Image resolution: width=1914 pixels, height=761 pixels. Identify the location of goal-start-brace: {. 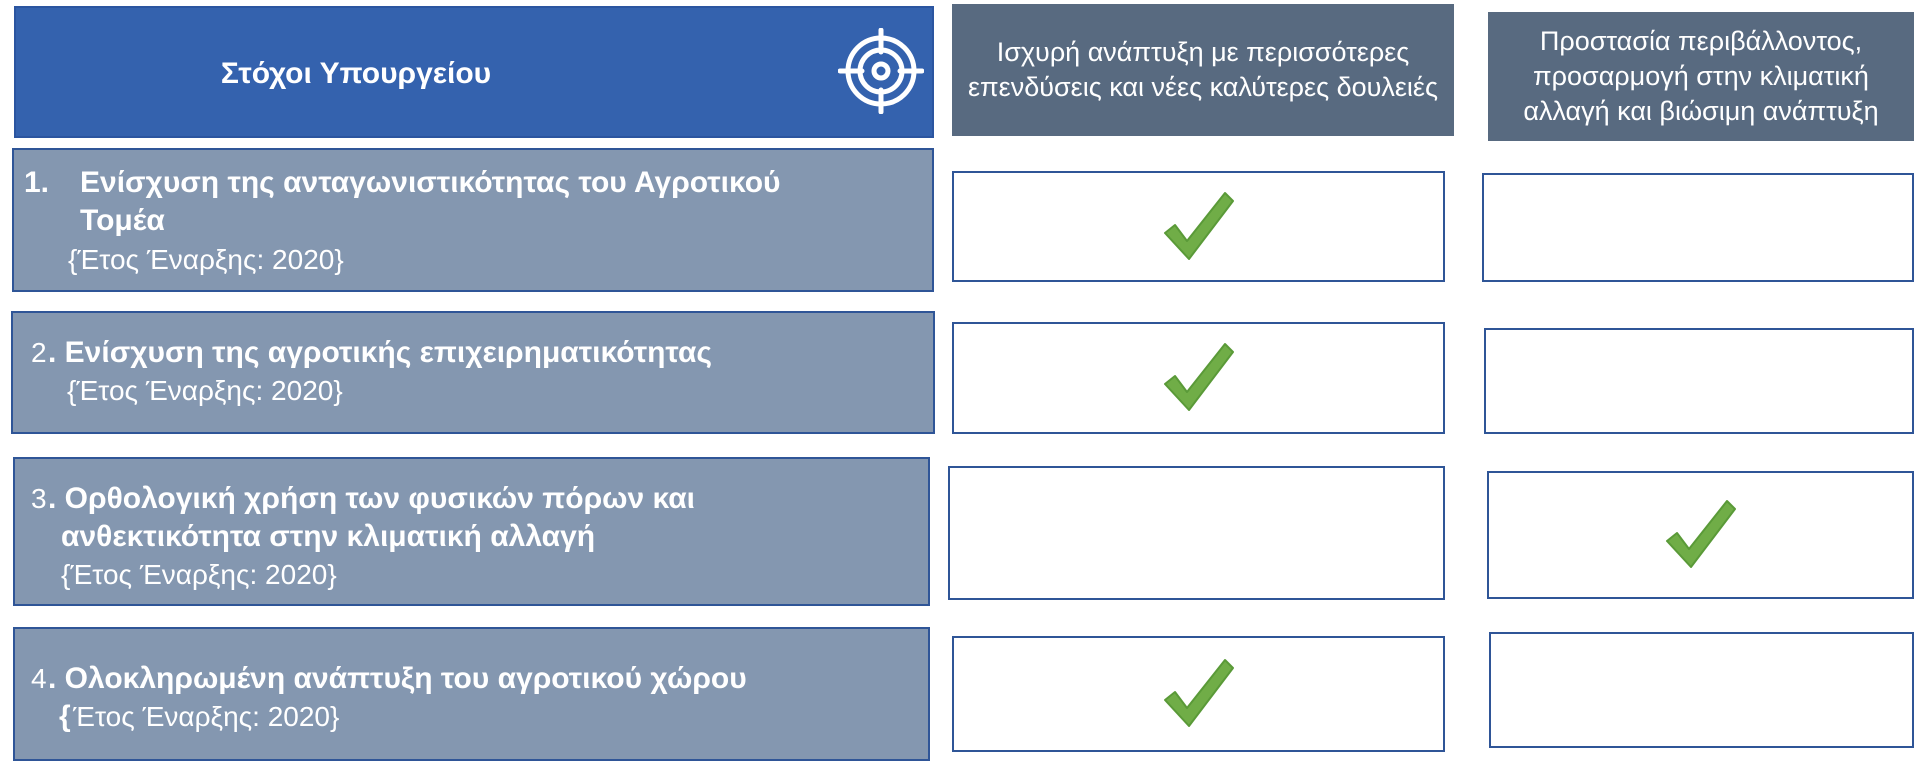
(65, 716).